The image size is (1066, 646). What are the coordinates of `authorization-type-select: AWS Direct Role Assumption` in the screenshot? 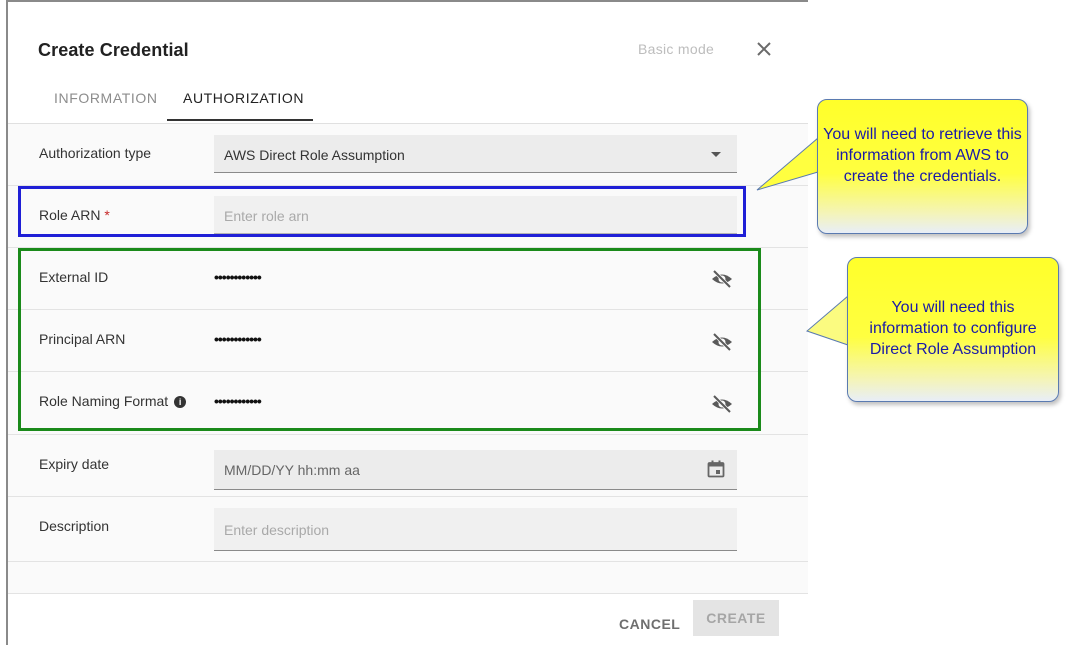 It's located at (475, 154).